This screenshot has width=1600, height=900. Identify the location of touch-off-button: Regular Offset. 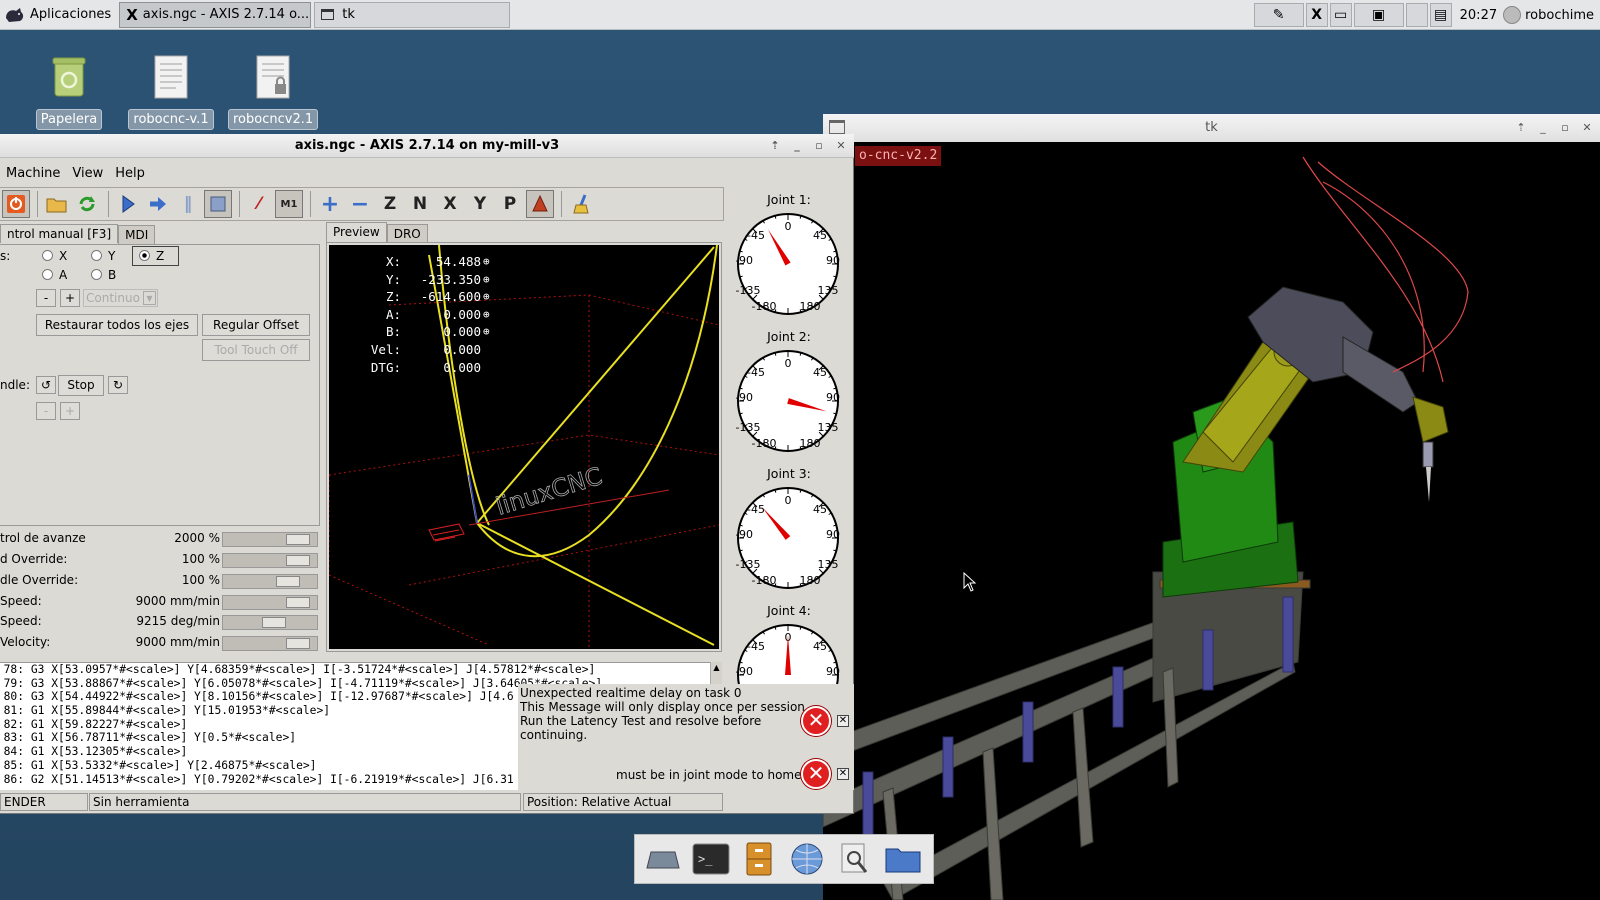
(256, 325).